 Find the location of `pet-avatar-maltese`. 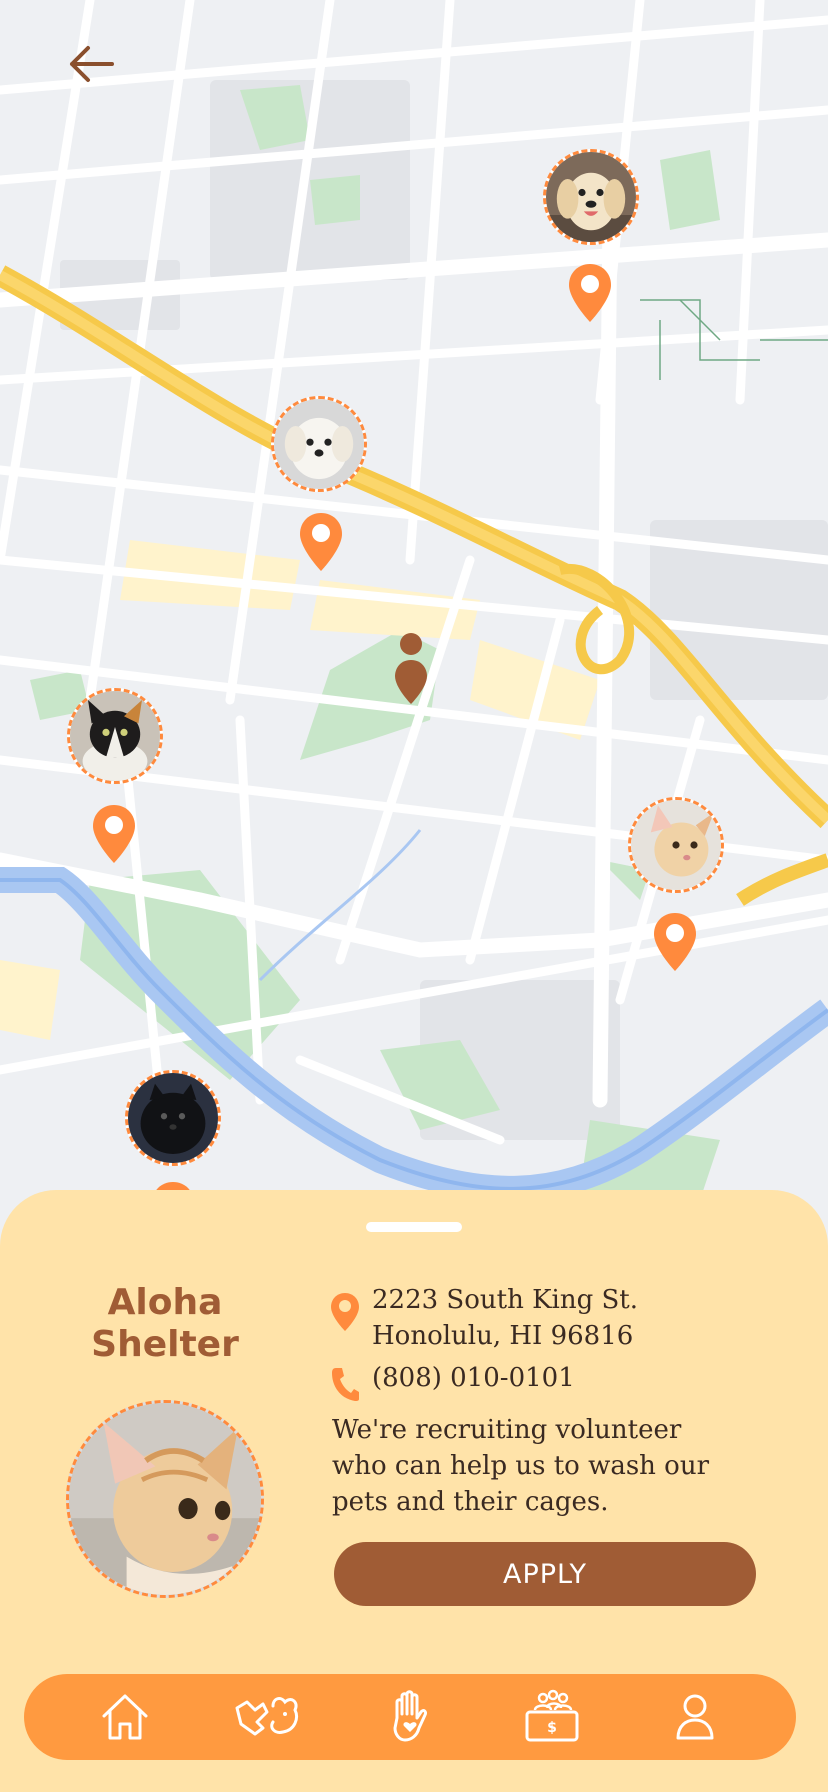

pet-avatar-maltese is located at coordinates (319, 444).